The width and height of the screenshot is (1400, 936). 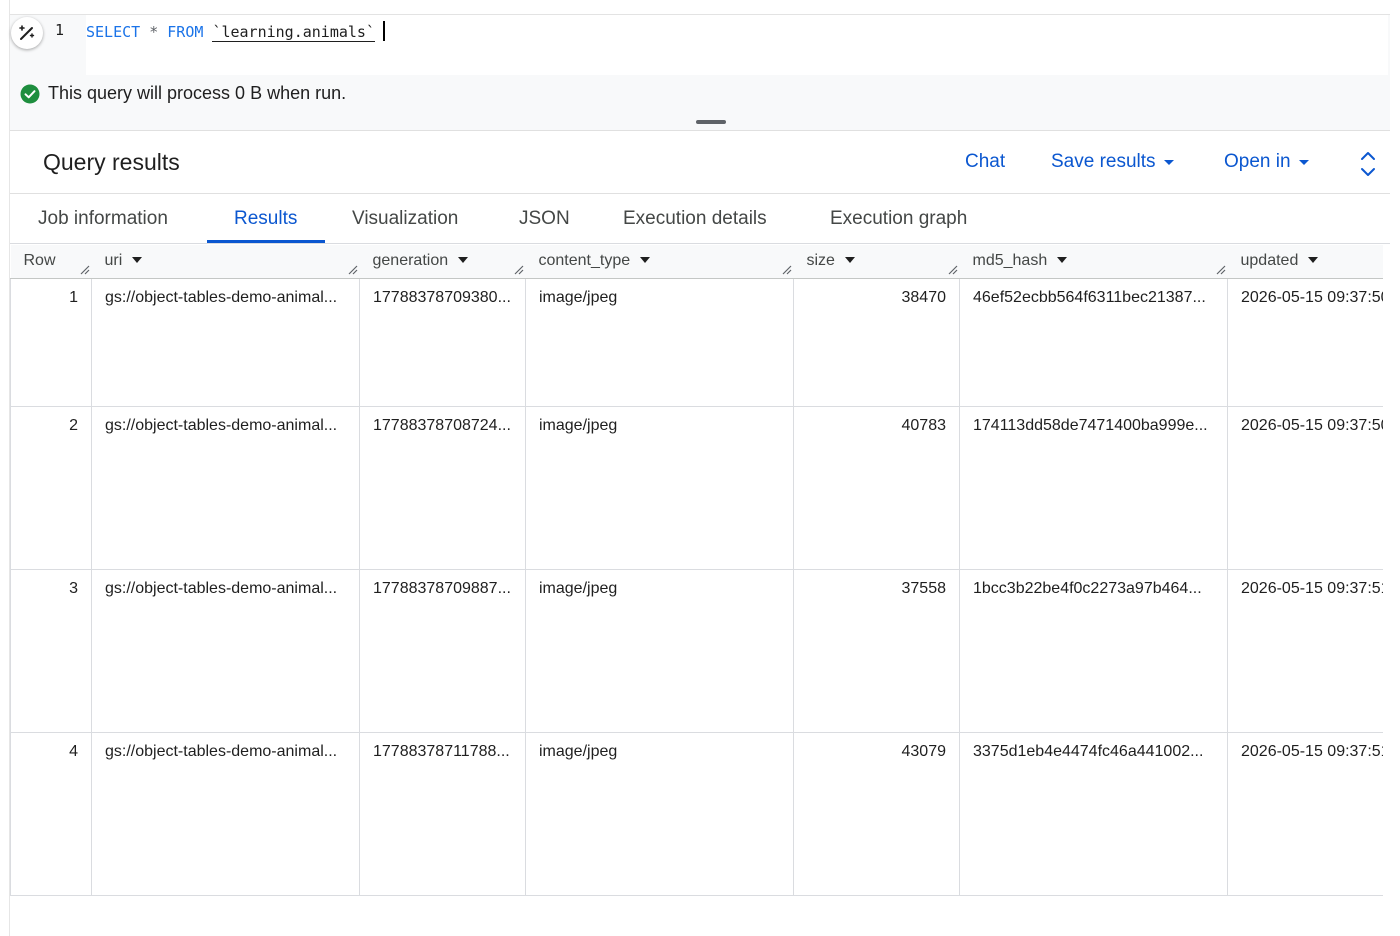 What do you see at coordinates (60, 30) in the screenshot?
I see `line-number: 1` at bounding box center [60, 30].